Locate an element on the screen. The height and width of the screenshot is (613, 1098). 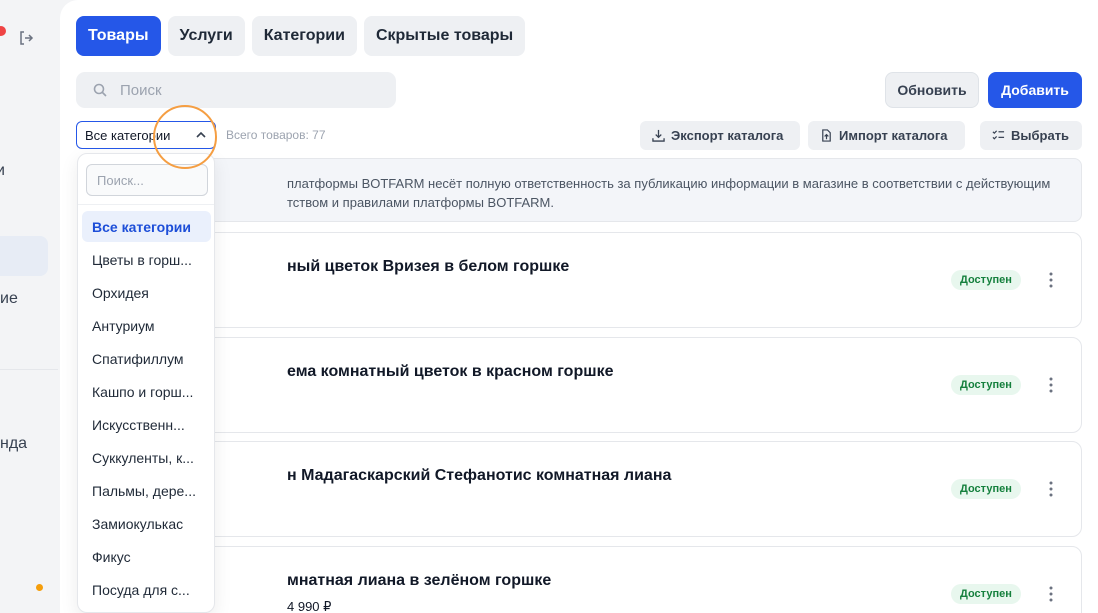
notification-dot is located at coordinates (3, 31).